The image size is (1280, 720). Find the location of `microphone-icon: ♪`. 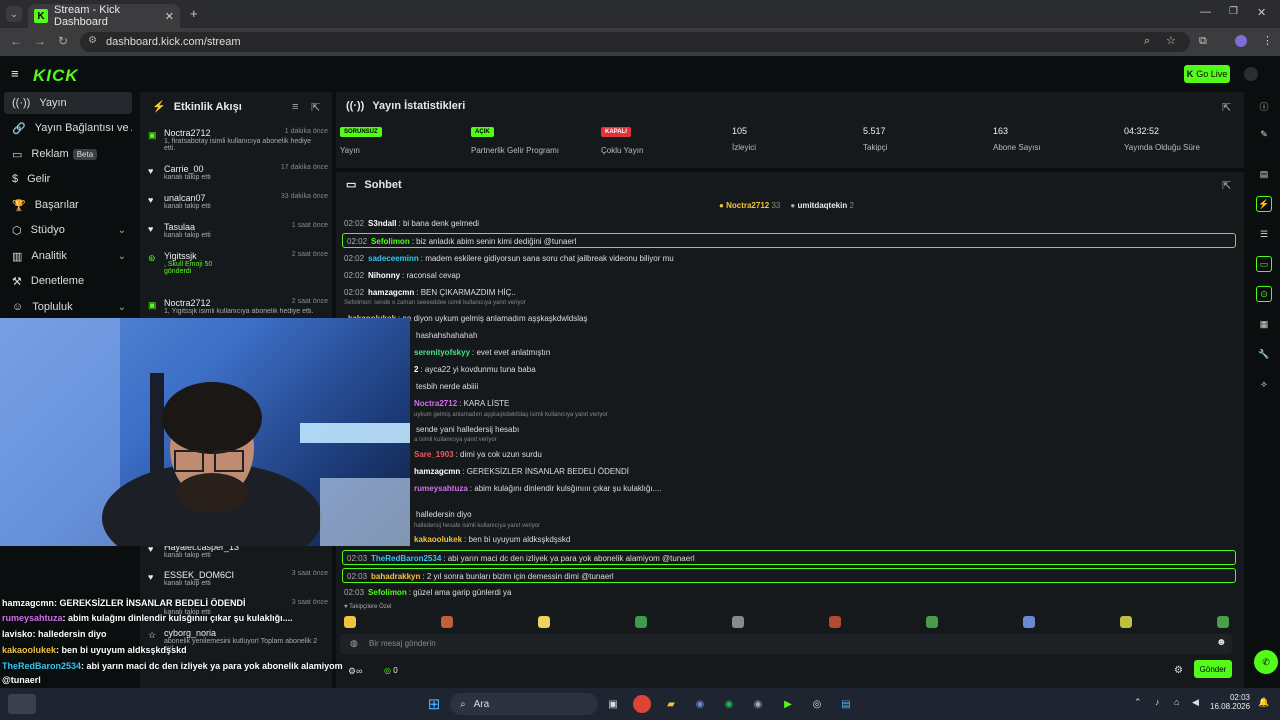

microphone-icon: ♪ is located at coordinates (1157, 702).